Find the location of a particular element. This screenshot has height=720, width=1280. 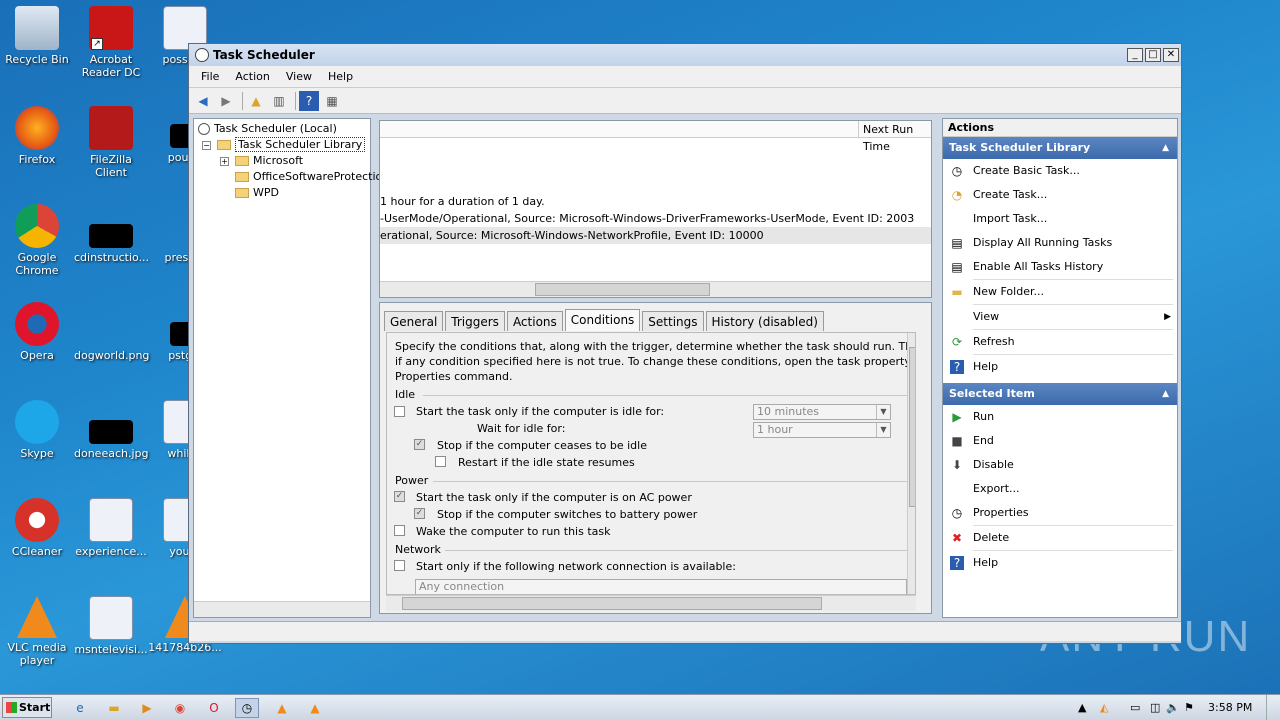

tab-history-disabled: History (disabled) is located at coordinates (764, 321).